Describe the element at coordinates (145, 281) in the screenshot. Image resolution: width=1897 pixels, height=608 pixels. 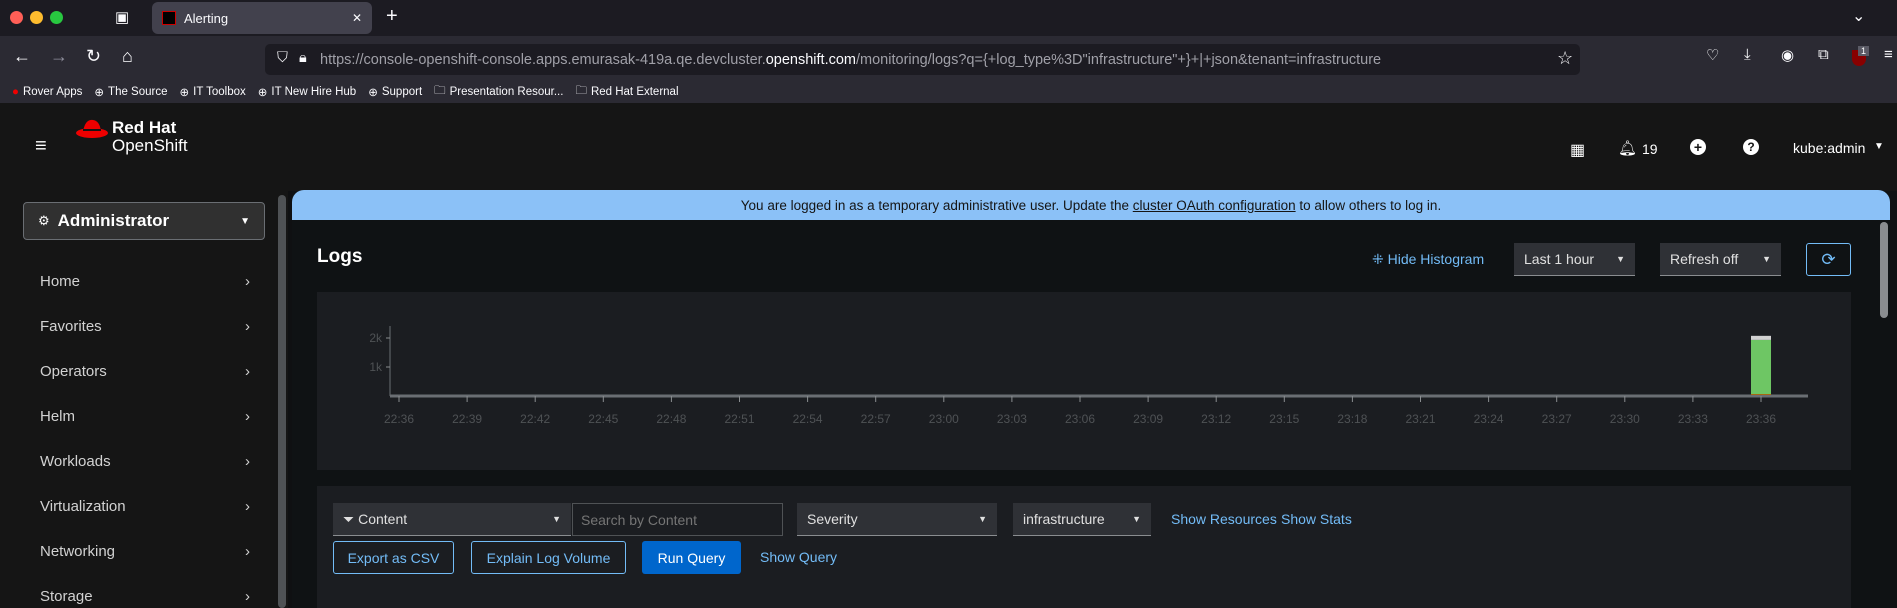
I see `sidebar-item-home: Home ›` at that location.